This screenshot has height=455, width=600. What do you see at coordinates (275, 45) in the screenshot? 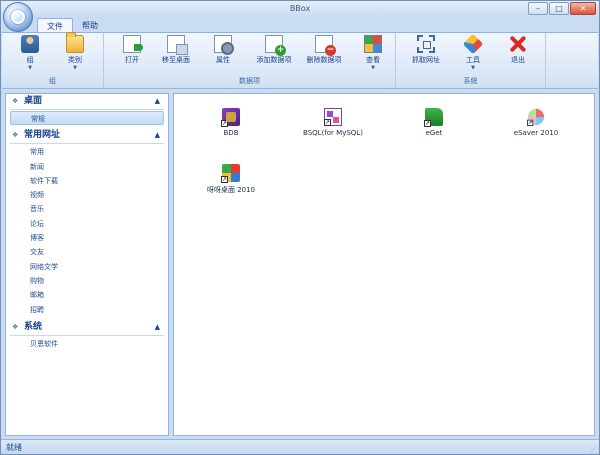
I see `add-icon` at bounding box center [275, 45].